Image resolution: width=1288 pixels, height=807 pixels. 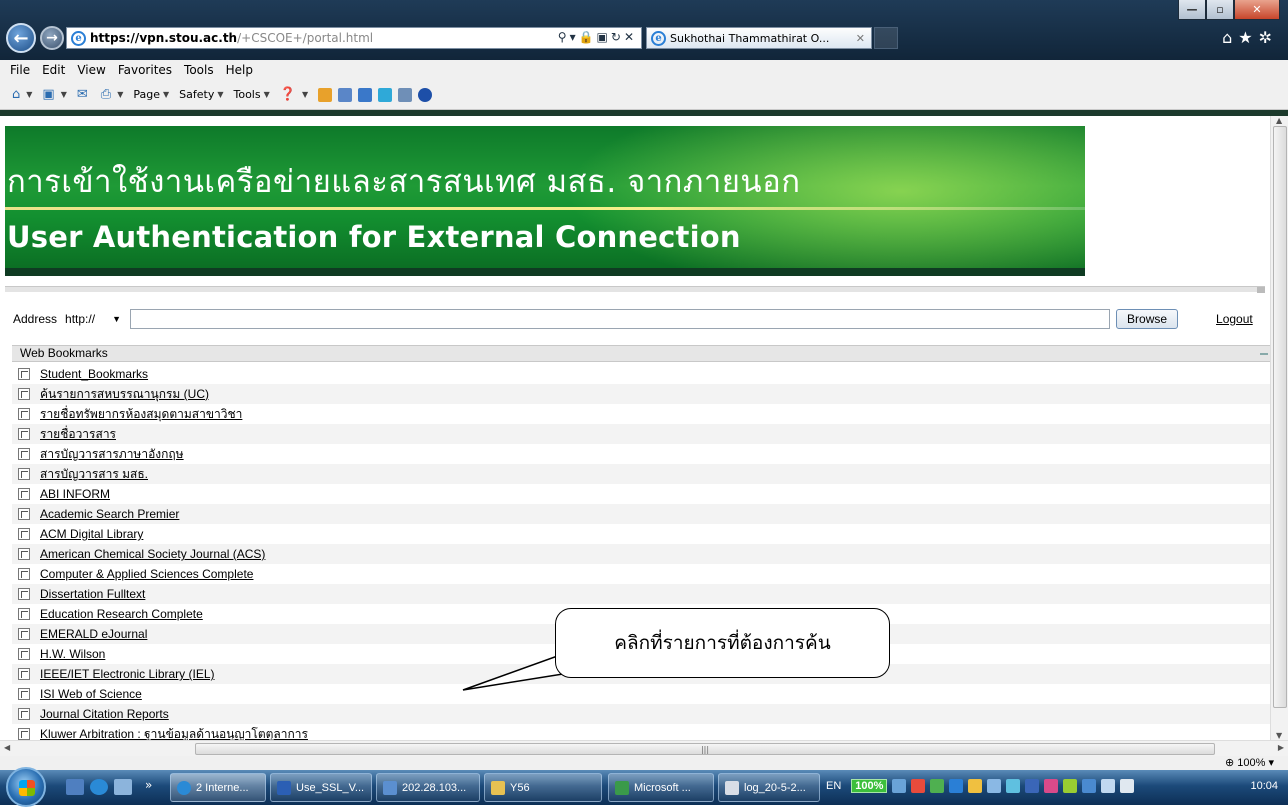 I want to click on show-desktop-icon, so click(x=75, y=787).